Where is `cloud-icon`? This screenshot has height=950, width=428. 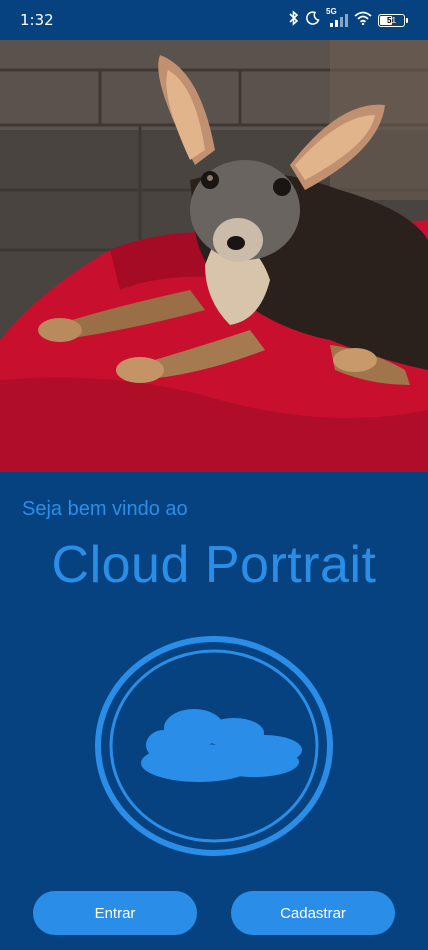
cloud-icon is located at coordinates (214, 746).